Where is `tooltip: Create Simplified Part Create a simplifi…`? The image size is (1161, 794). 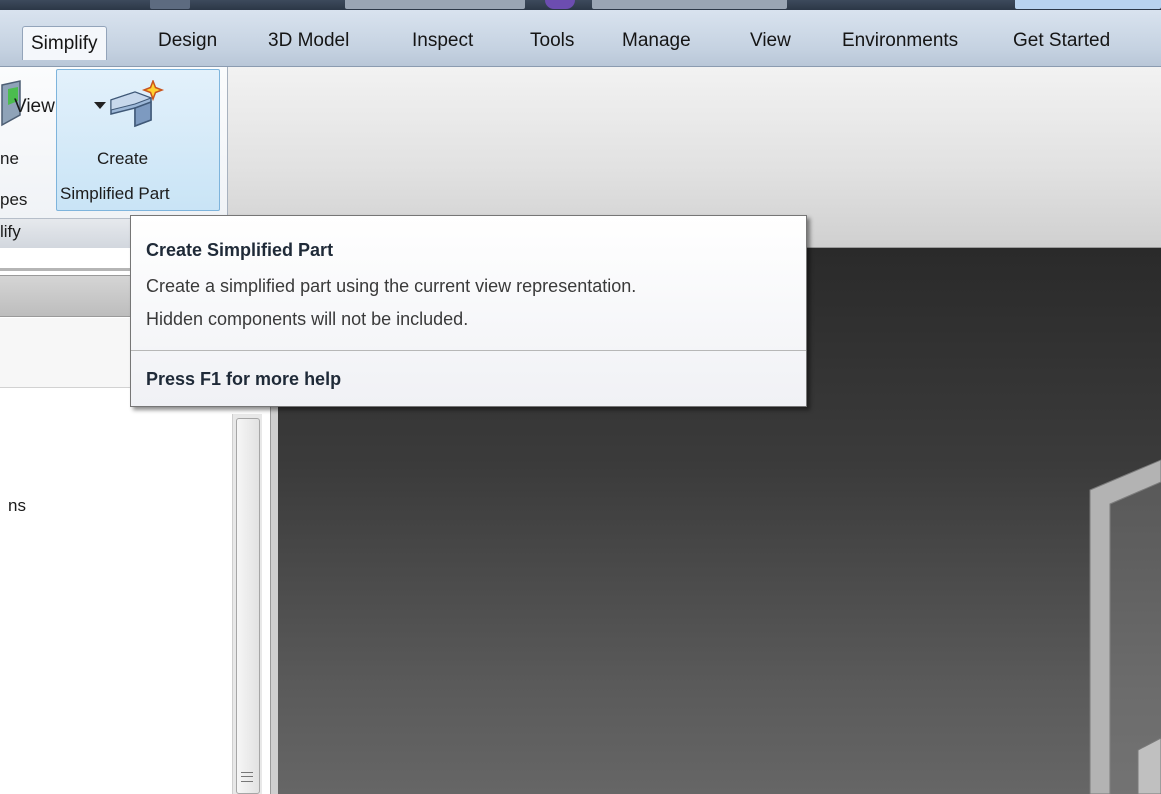 tooltip: Create Simplified Part Create a simplifi… is located at coordinates (468, 311).